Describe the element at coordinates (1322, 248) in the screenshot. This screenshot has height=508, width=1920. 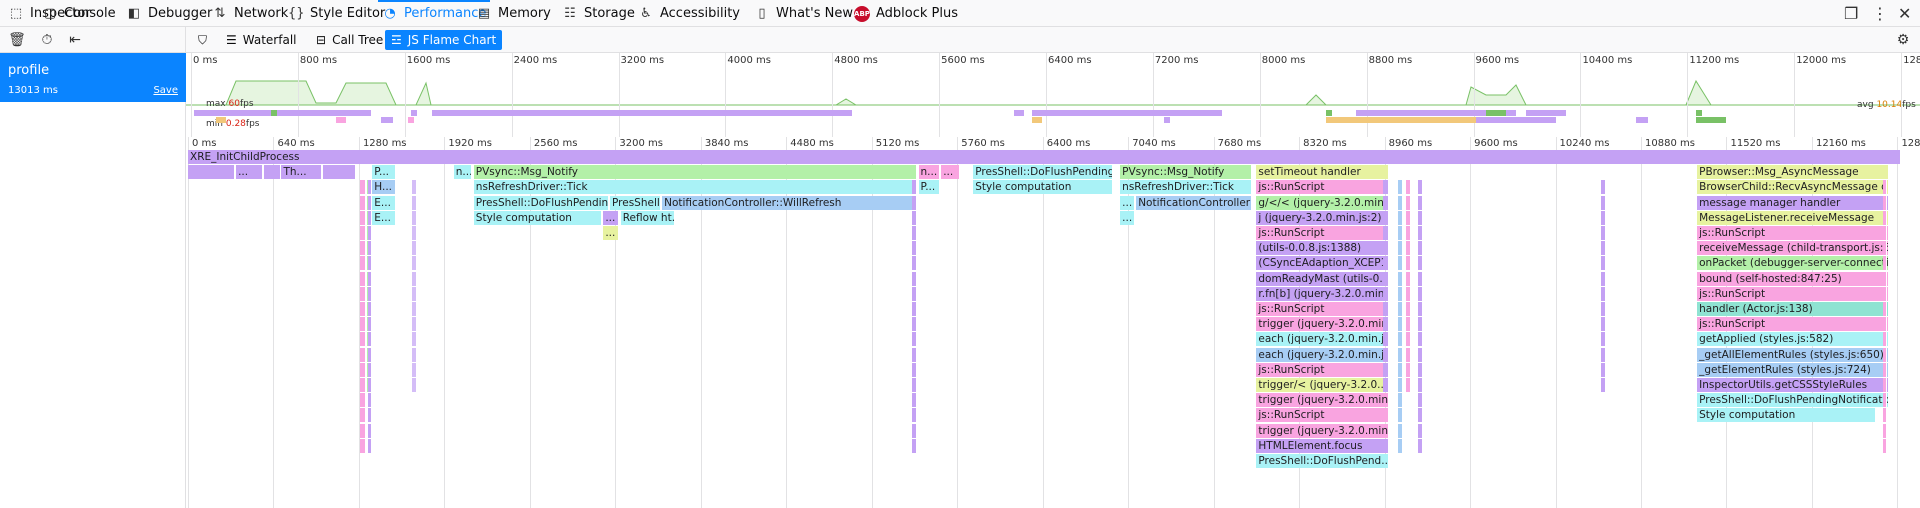
I see `flame-frame: (utils-0.0.8.js:1388)` at that location.